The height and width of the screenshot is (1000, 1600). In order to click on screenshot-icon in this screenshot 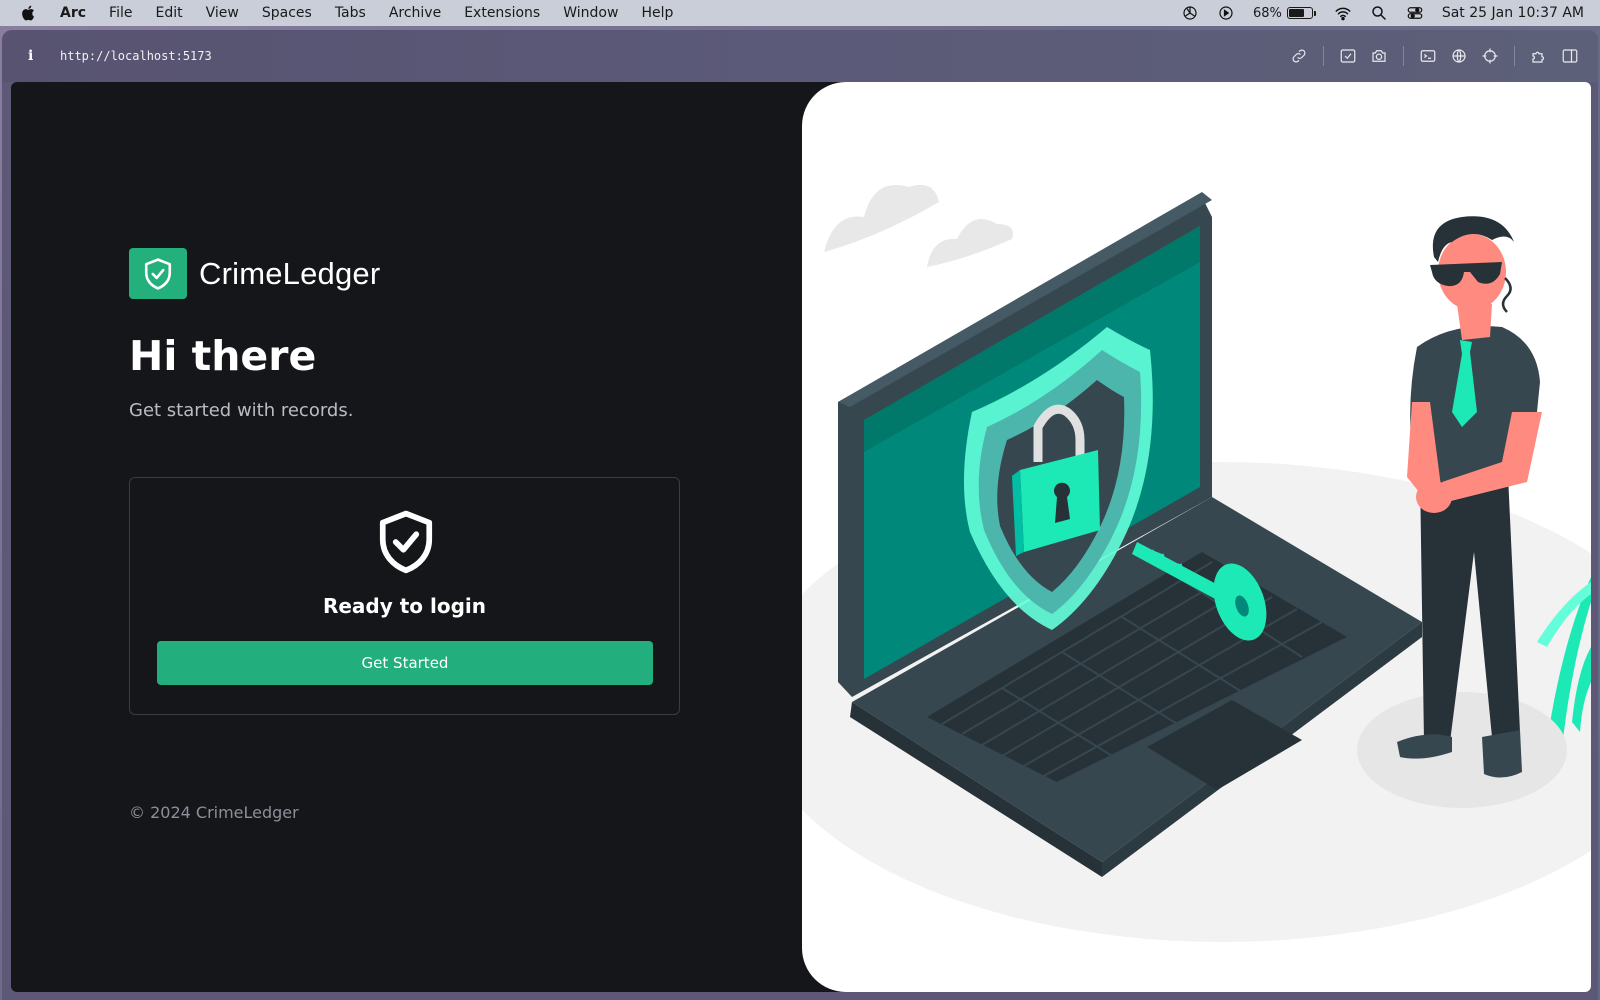, I will do `click(1348, 56)`.